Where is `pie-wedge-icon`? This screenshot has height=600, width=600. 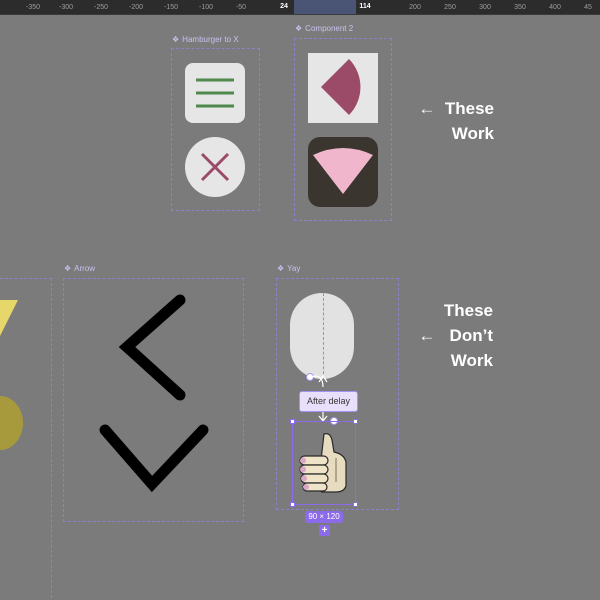
pie-wedge-icon is located at coordinates (343, 88).